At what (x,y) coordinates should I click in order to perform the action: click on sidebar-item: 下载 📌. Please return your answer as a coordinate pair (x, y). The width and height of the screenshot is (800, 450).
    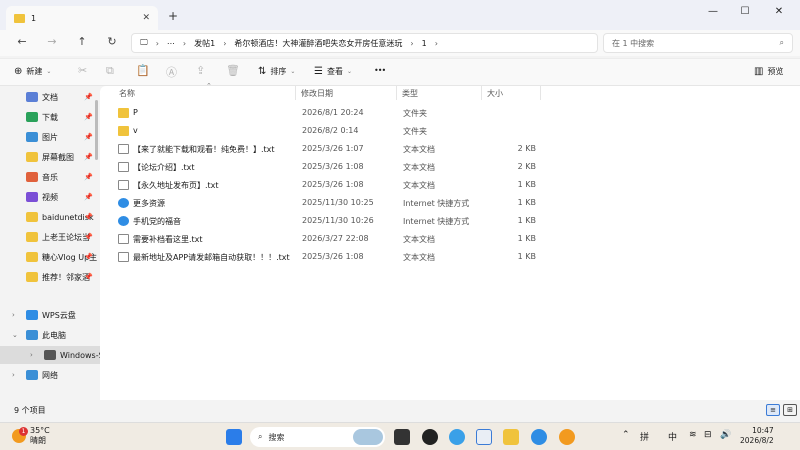
    Looking at the image, I should click on (50, 117).